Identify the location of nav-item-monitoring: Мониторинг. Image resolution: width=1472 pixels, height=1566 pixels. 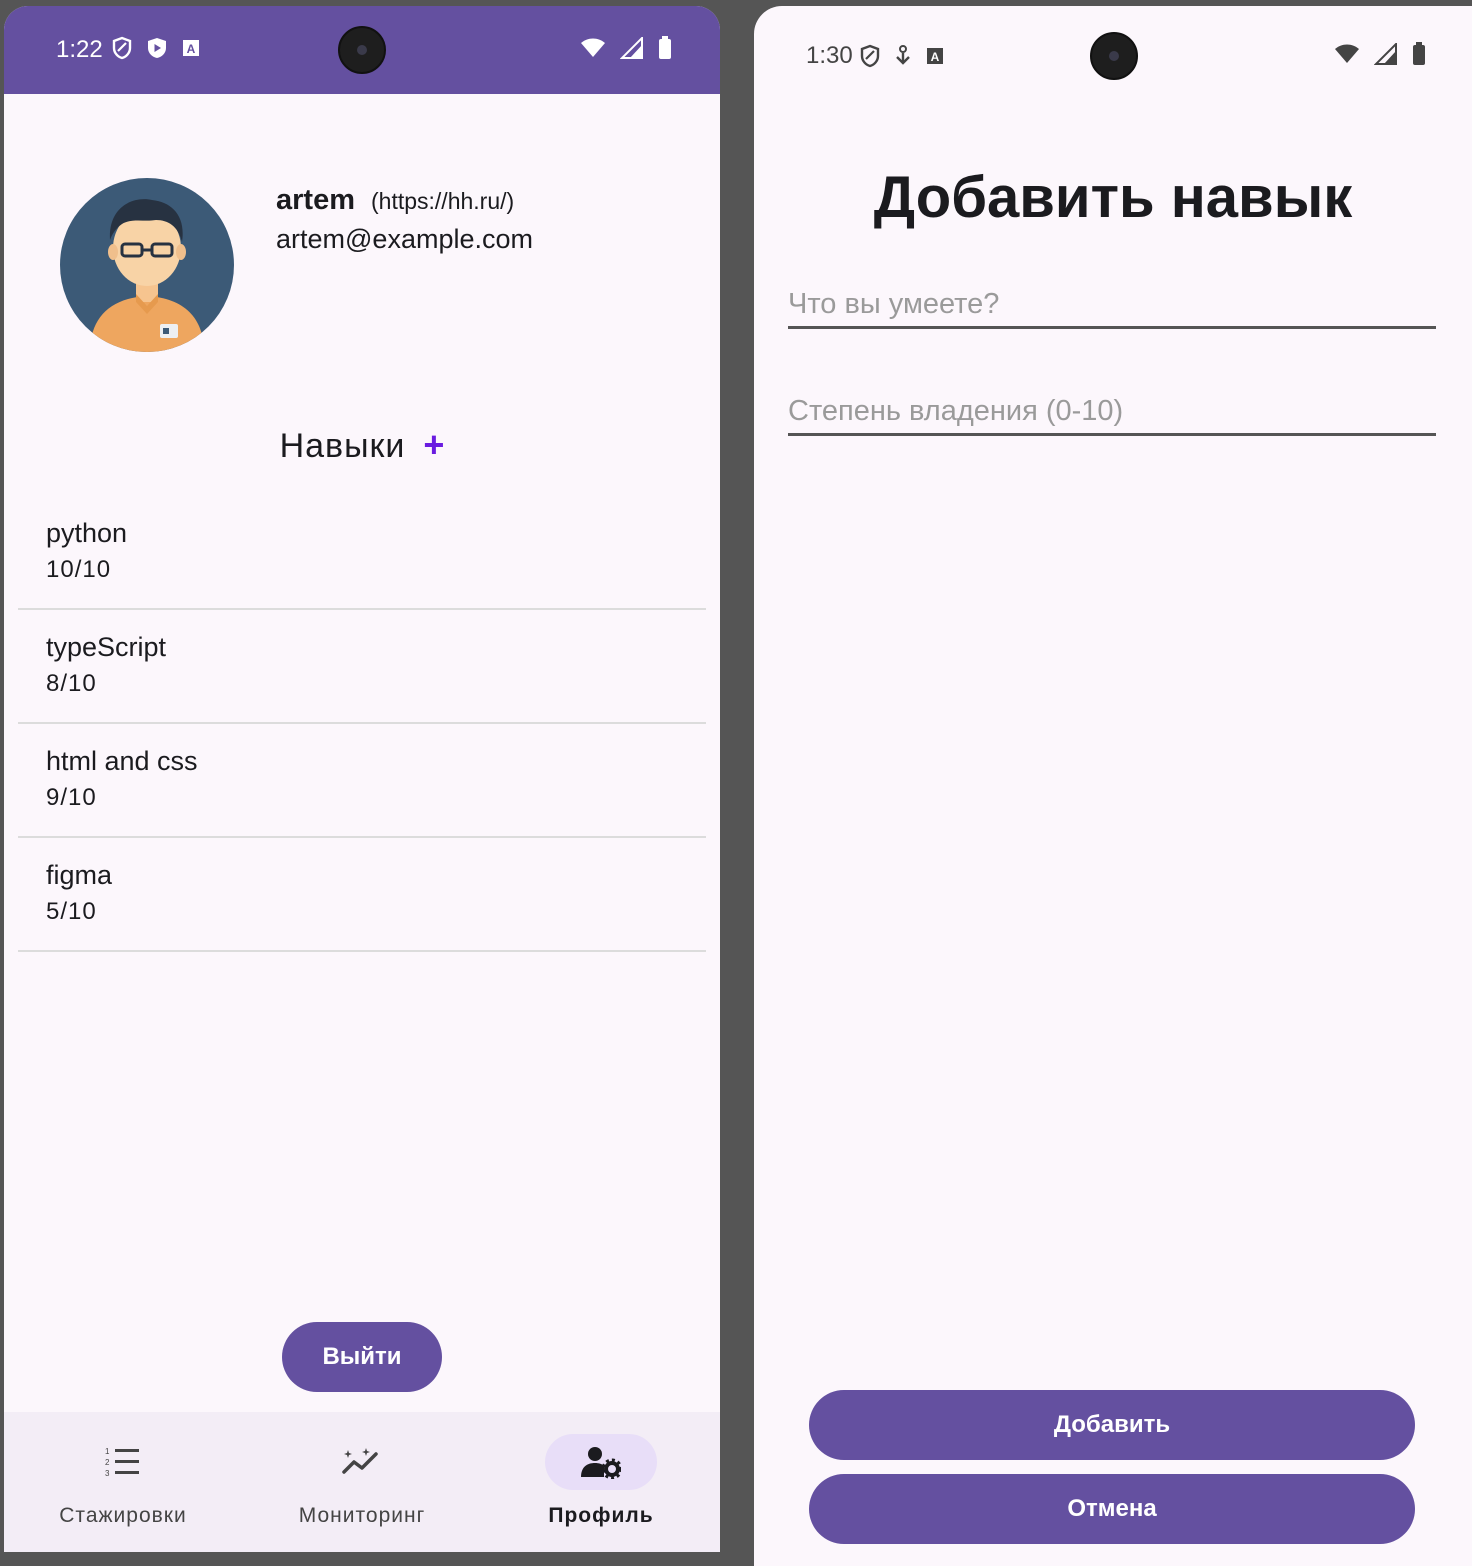
(362, 1482).